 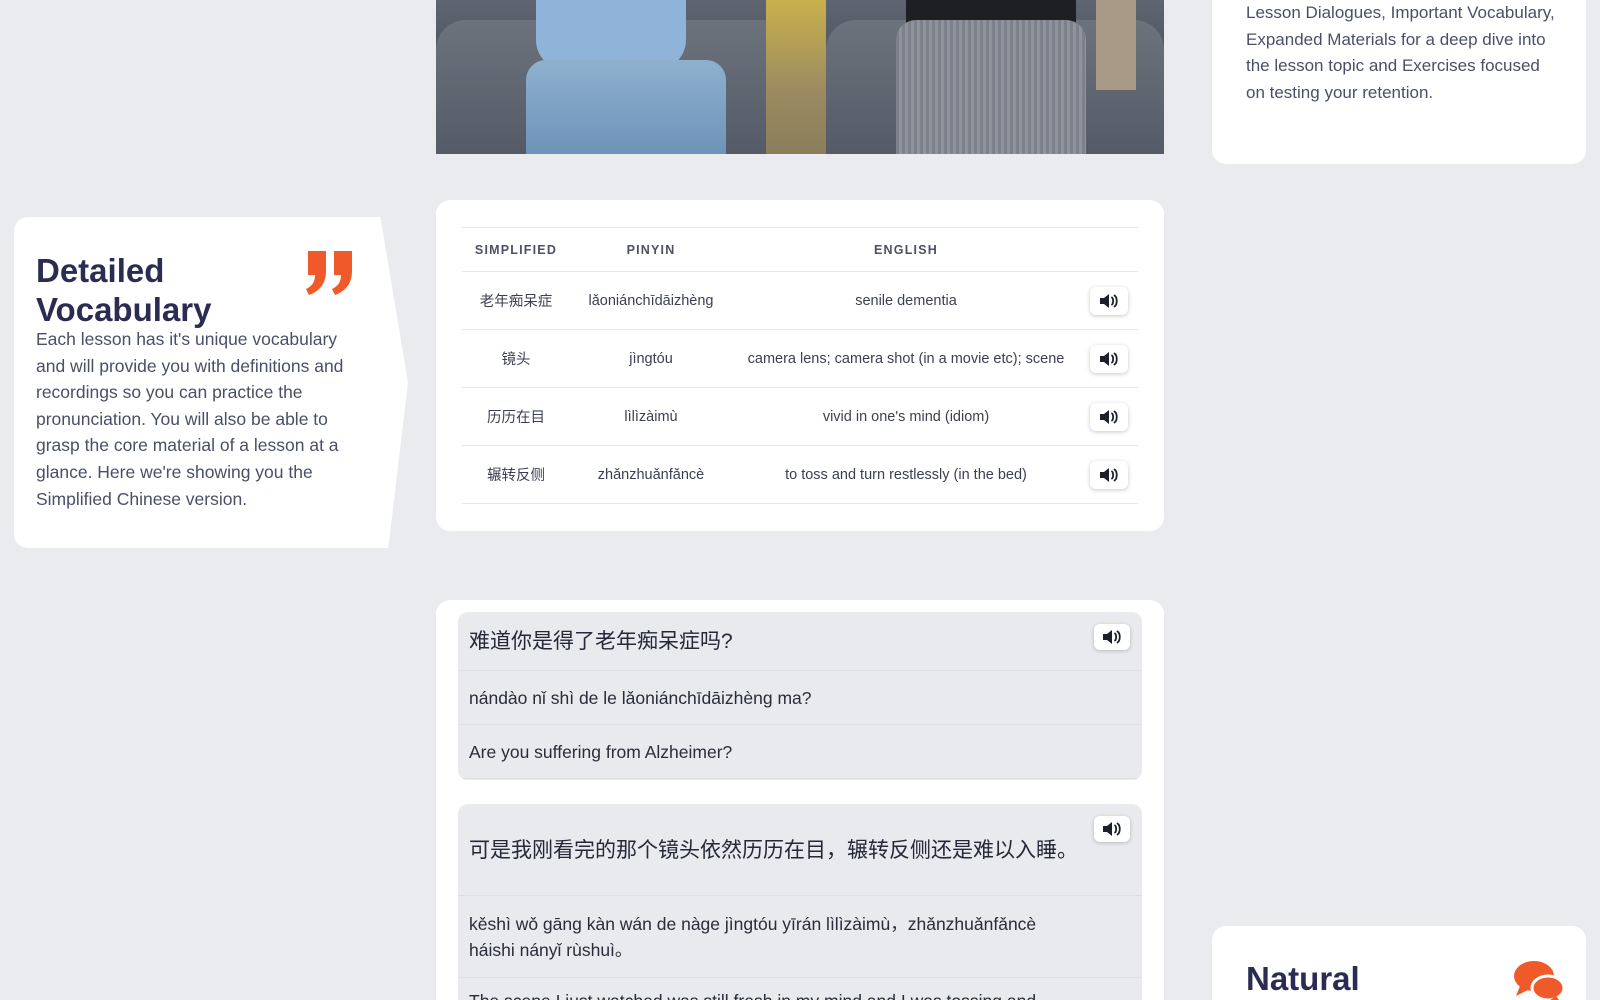 I want to click on column-header-english: ENGLISH, so click(x=906, y=249).